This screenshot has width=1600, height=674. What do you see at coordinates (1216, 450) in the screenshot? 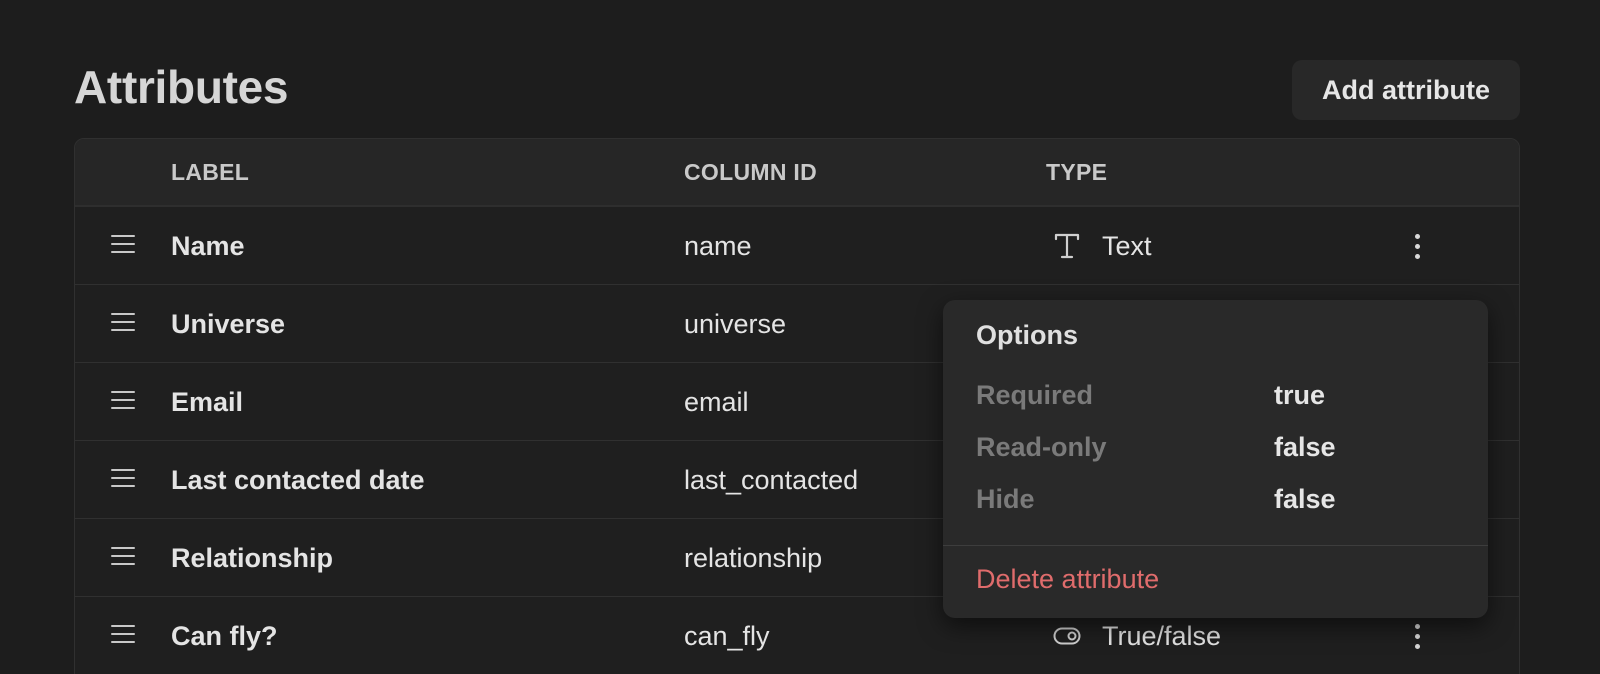
I see `option-read-only: Read-only false` at bounding box center [1216, 450].